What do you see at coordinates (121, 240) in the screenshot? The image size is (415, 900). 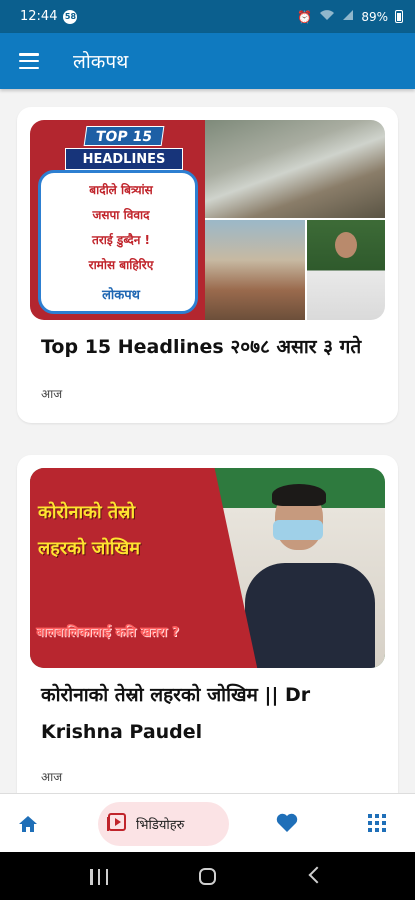 I see `headline-line: तराई डुब्दैन !` at bounding box center [121, 240].